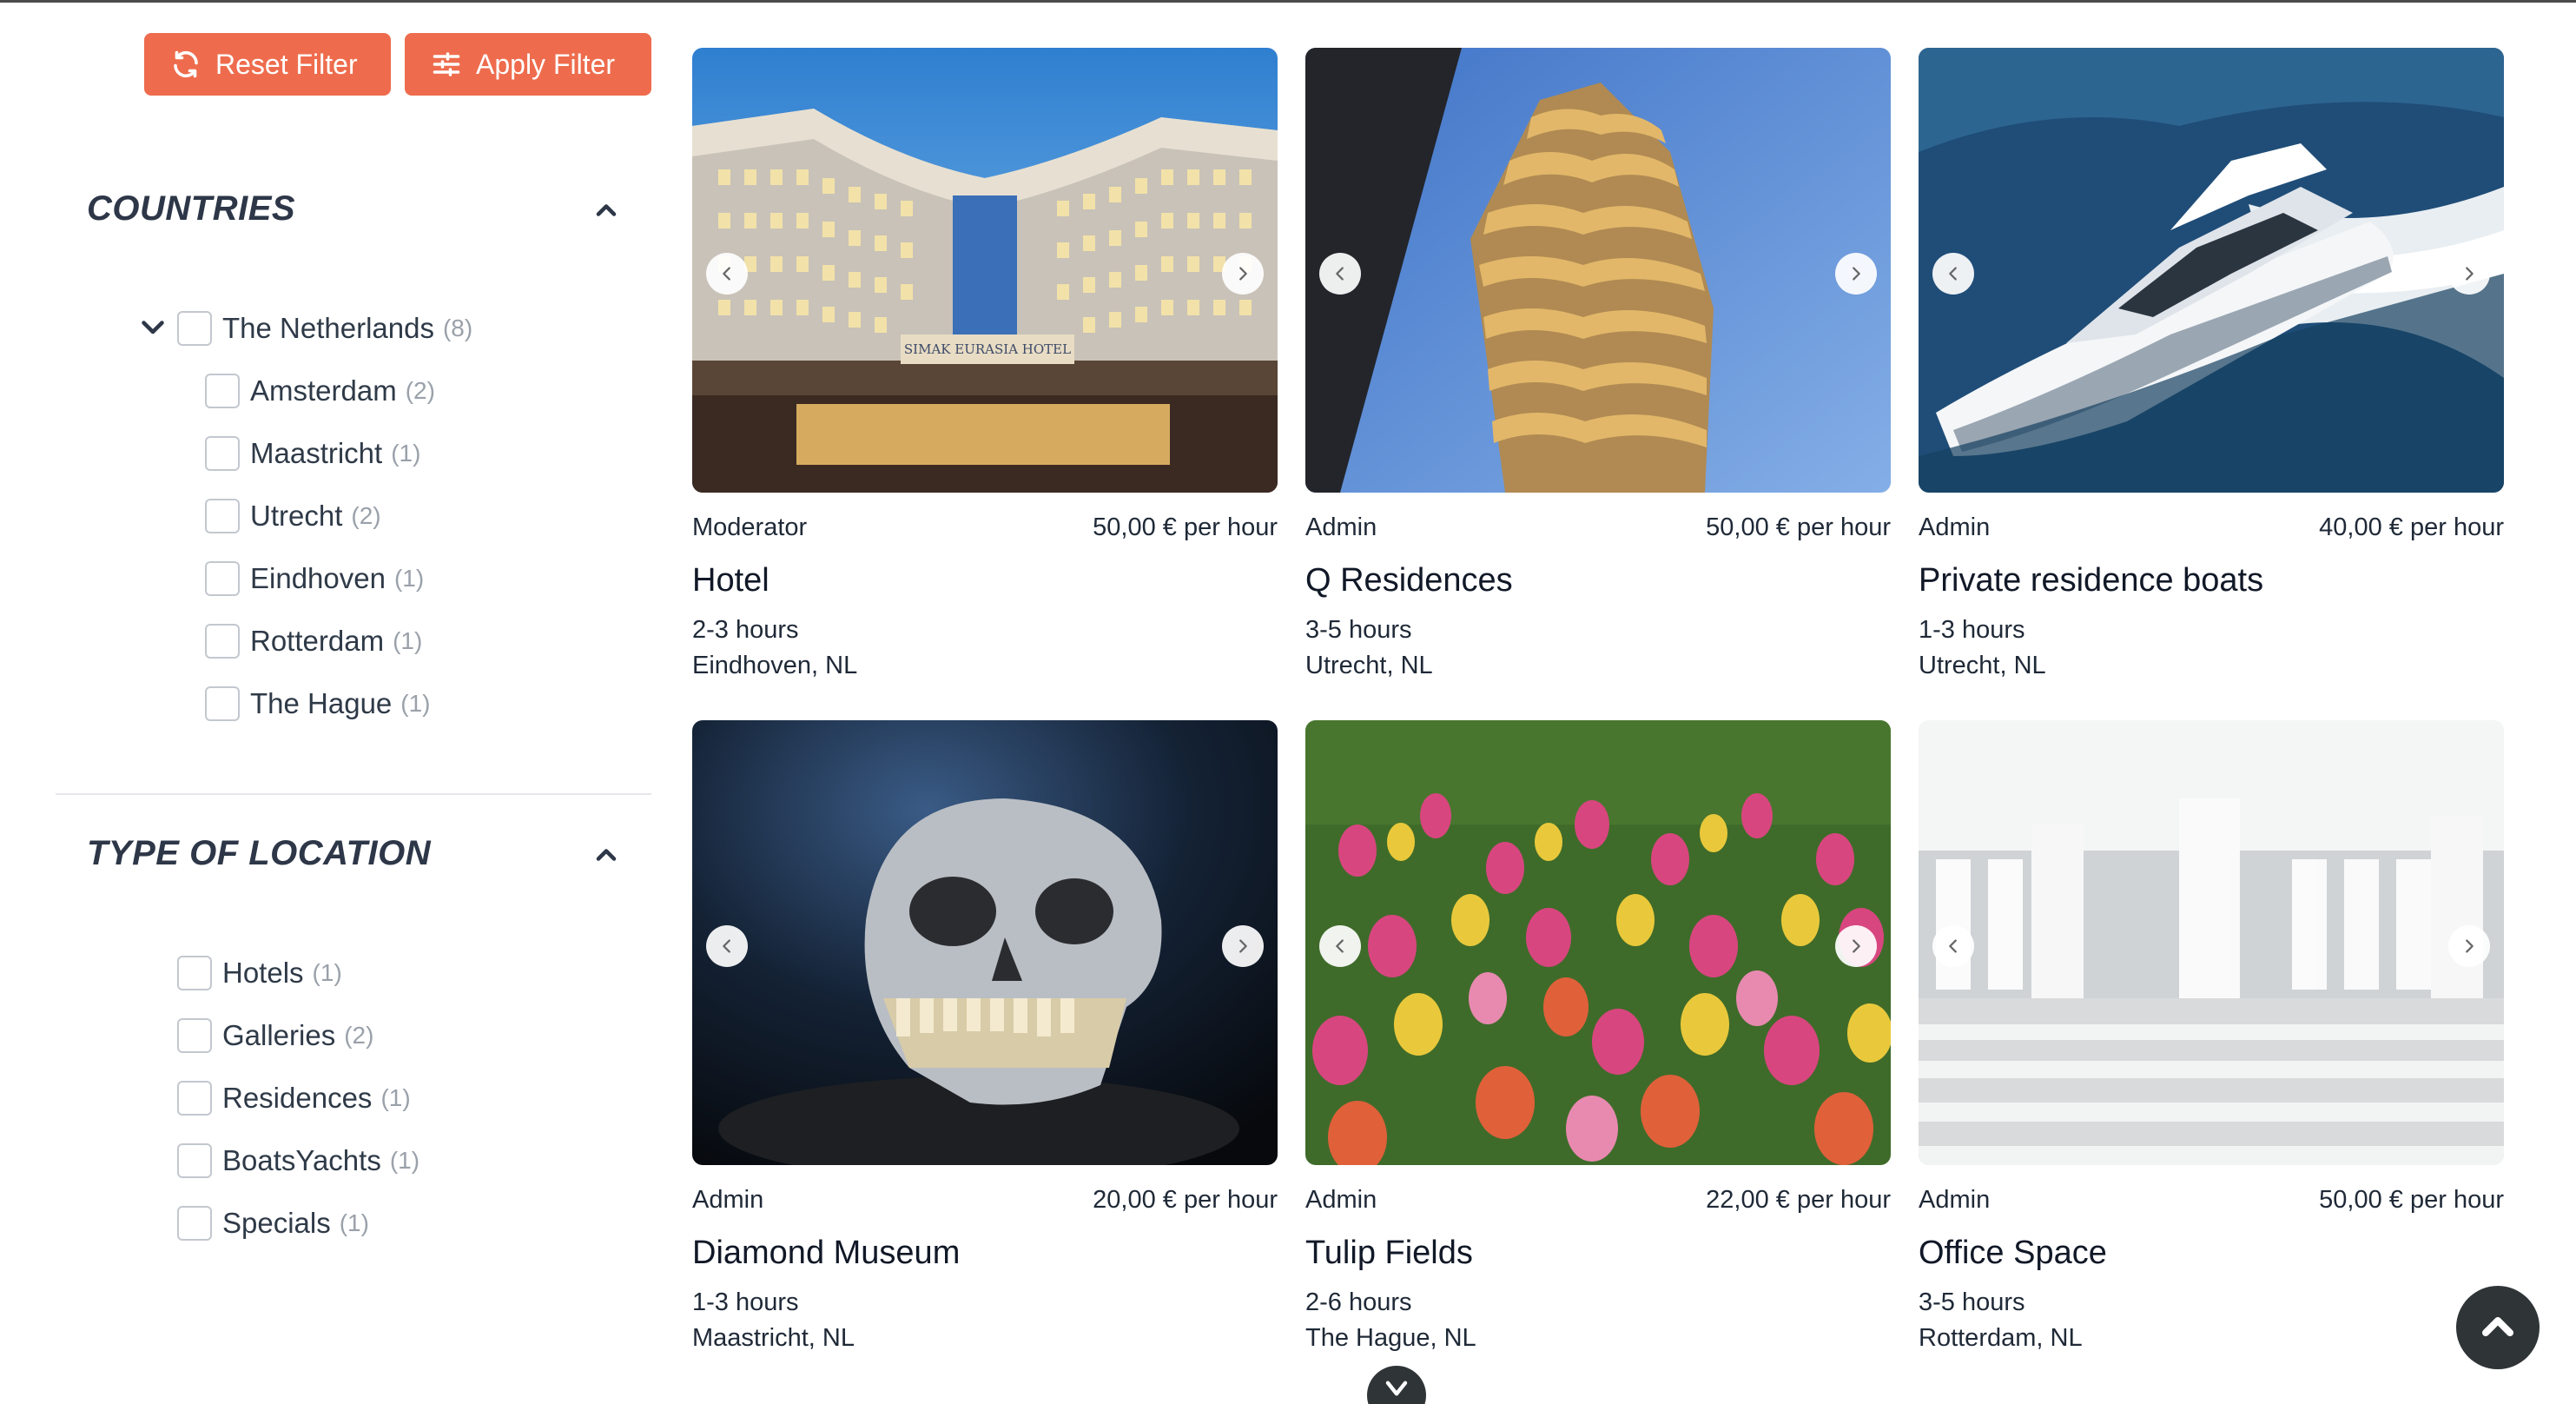  I want to click on city-item-maastricht: Maastricht (1), so click(313, 453).